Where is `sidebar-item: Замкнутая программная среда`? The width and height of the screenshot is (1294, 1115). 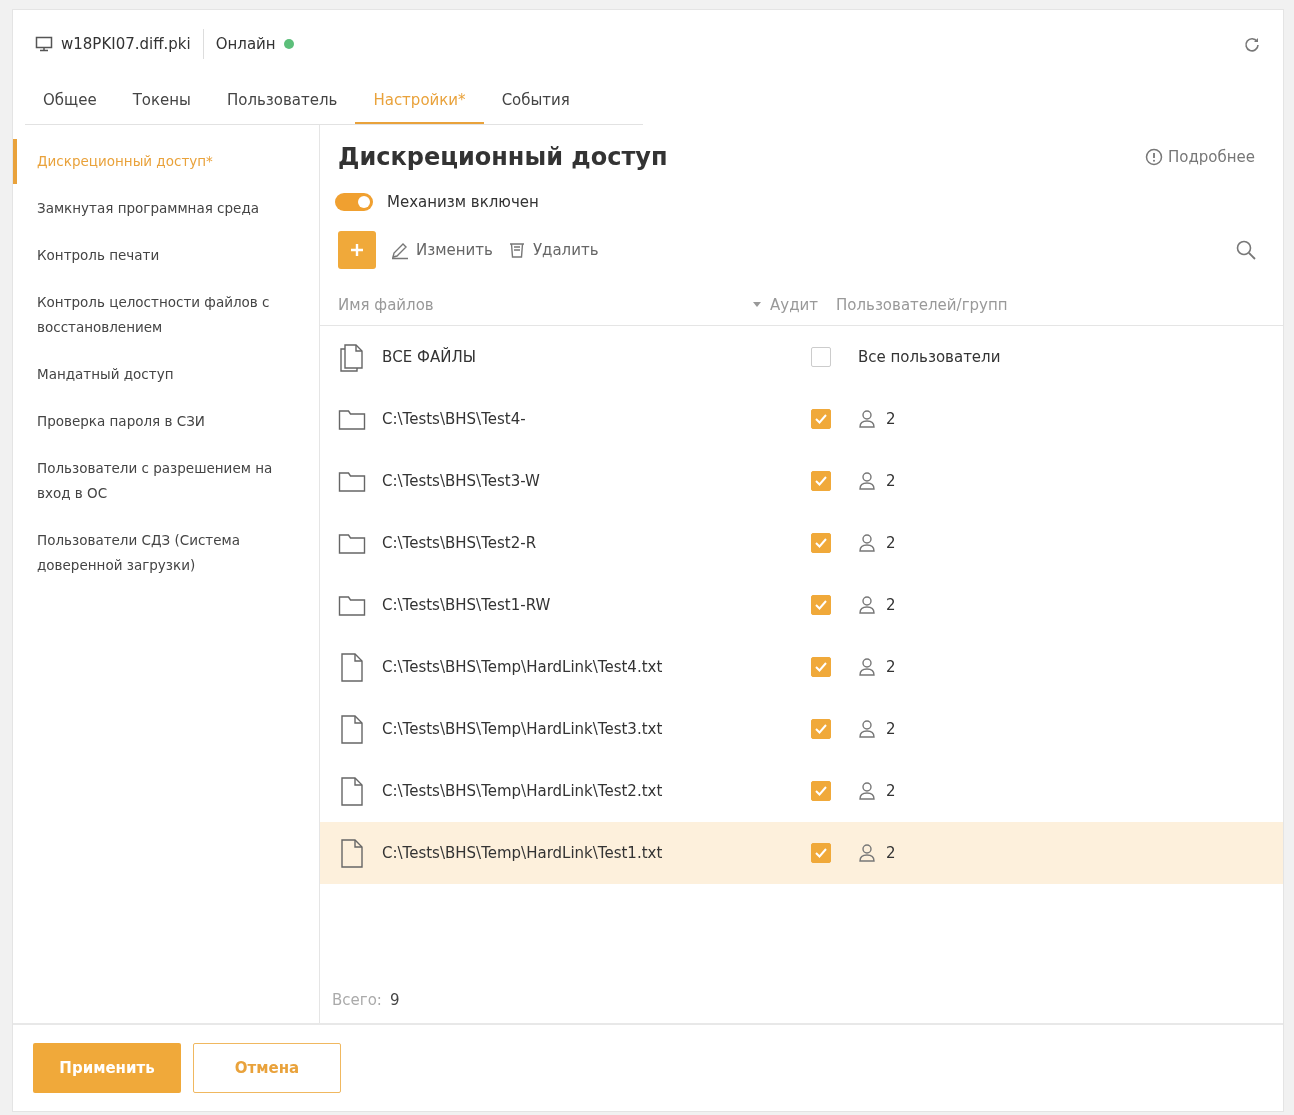 sidebar-item: Замкнутая программная среда is located at coordinates (166, 208).